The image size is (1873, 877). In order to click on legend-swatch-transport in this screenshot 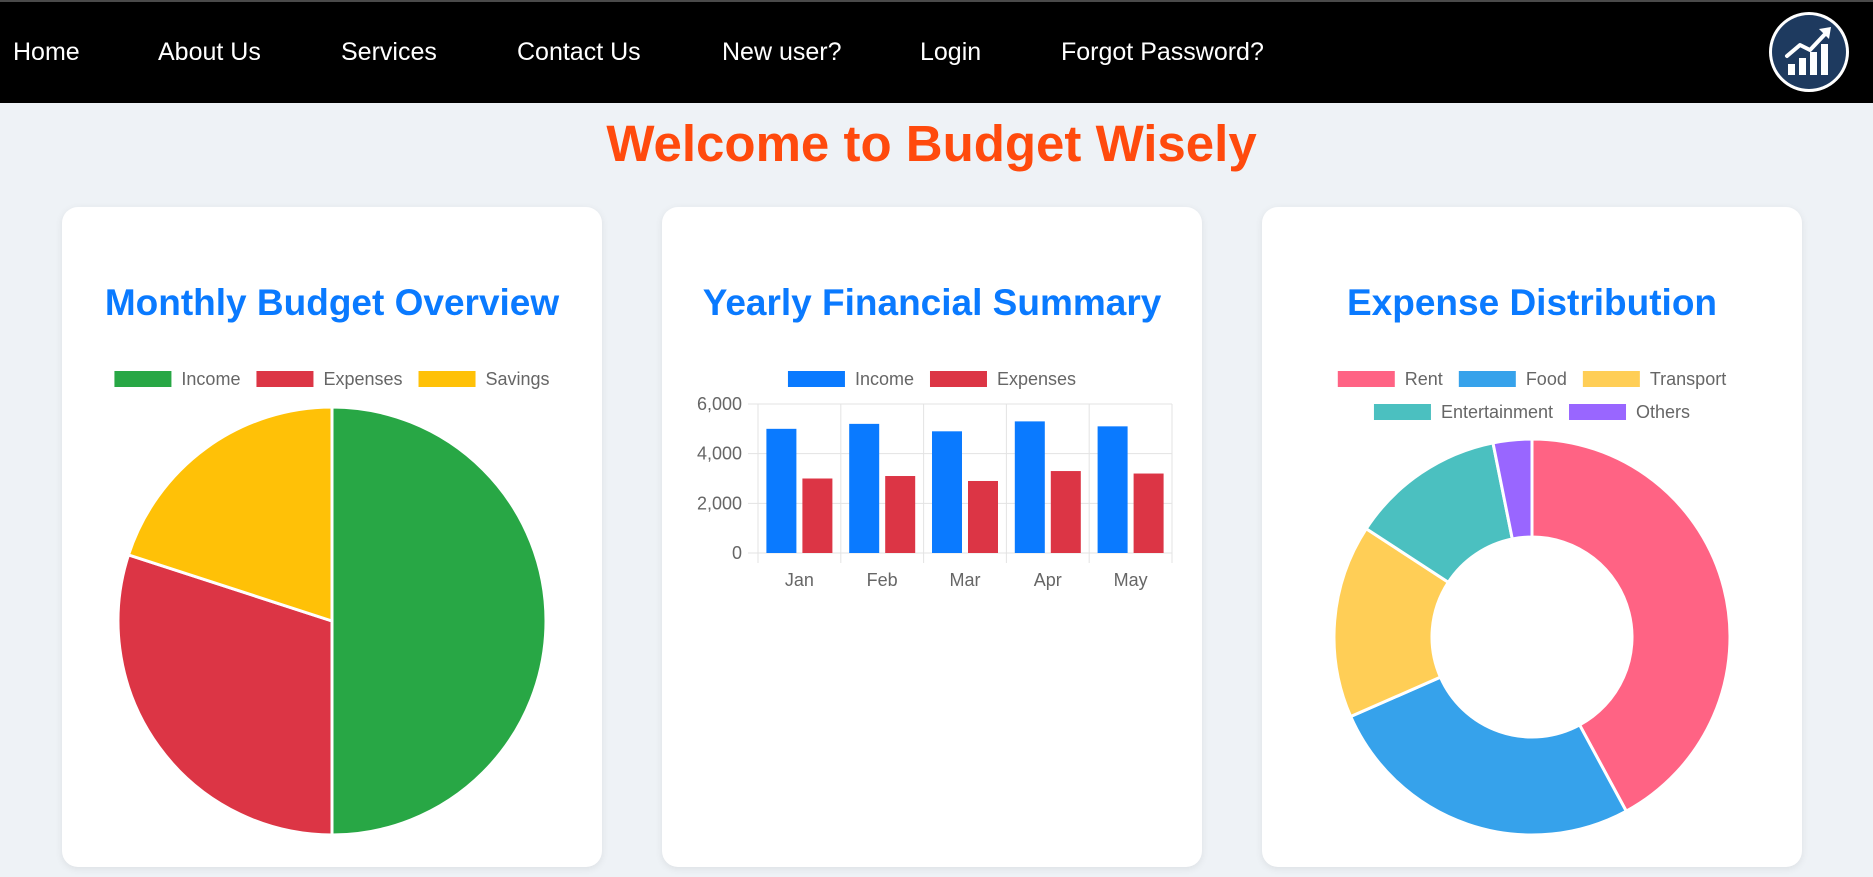, I will do `click(1611, 379)`.